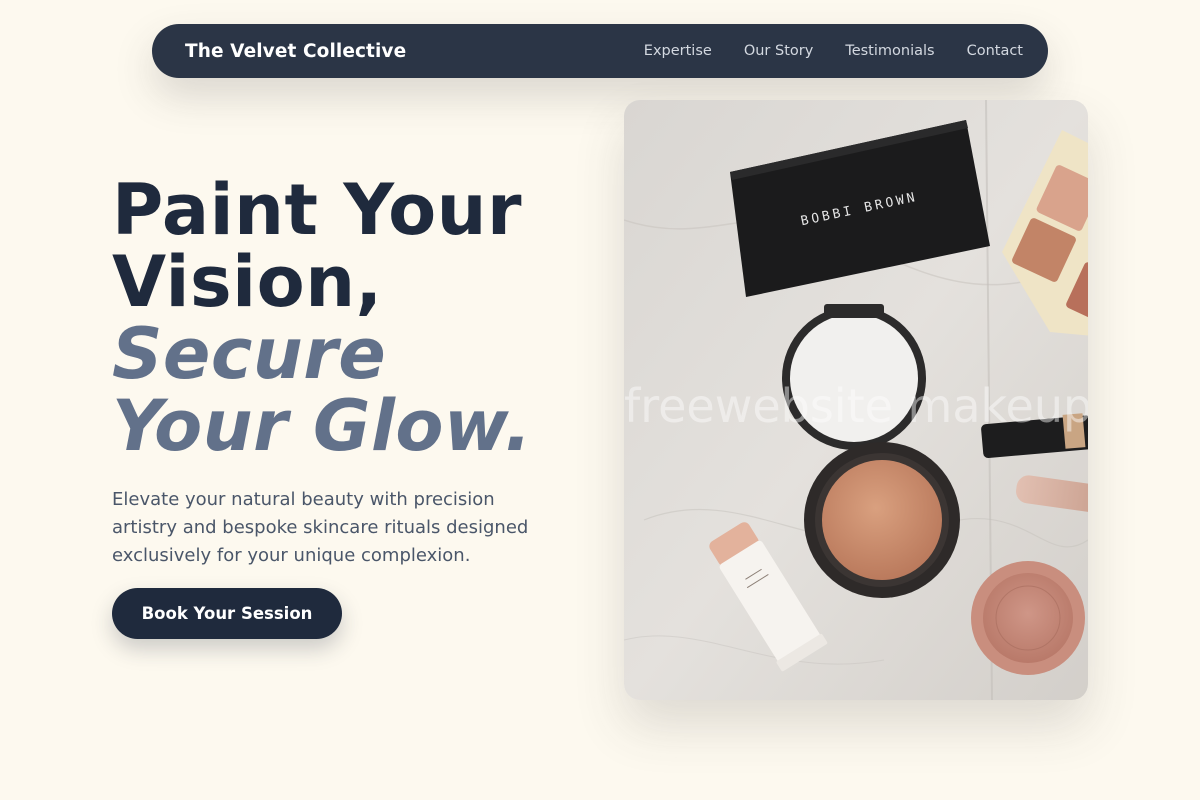 The image size is (1200, 800). What do you see at coordinates (247, 282) in the screenshot?
I see `hero-title-line: Vision,` at bounding box center [247, 282].